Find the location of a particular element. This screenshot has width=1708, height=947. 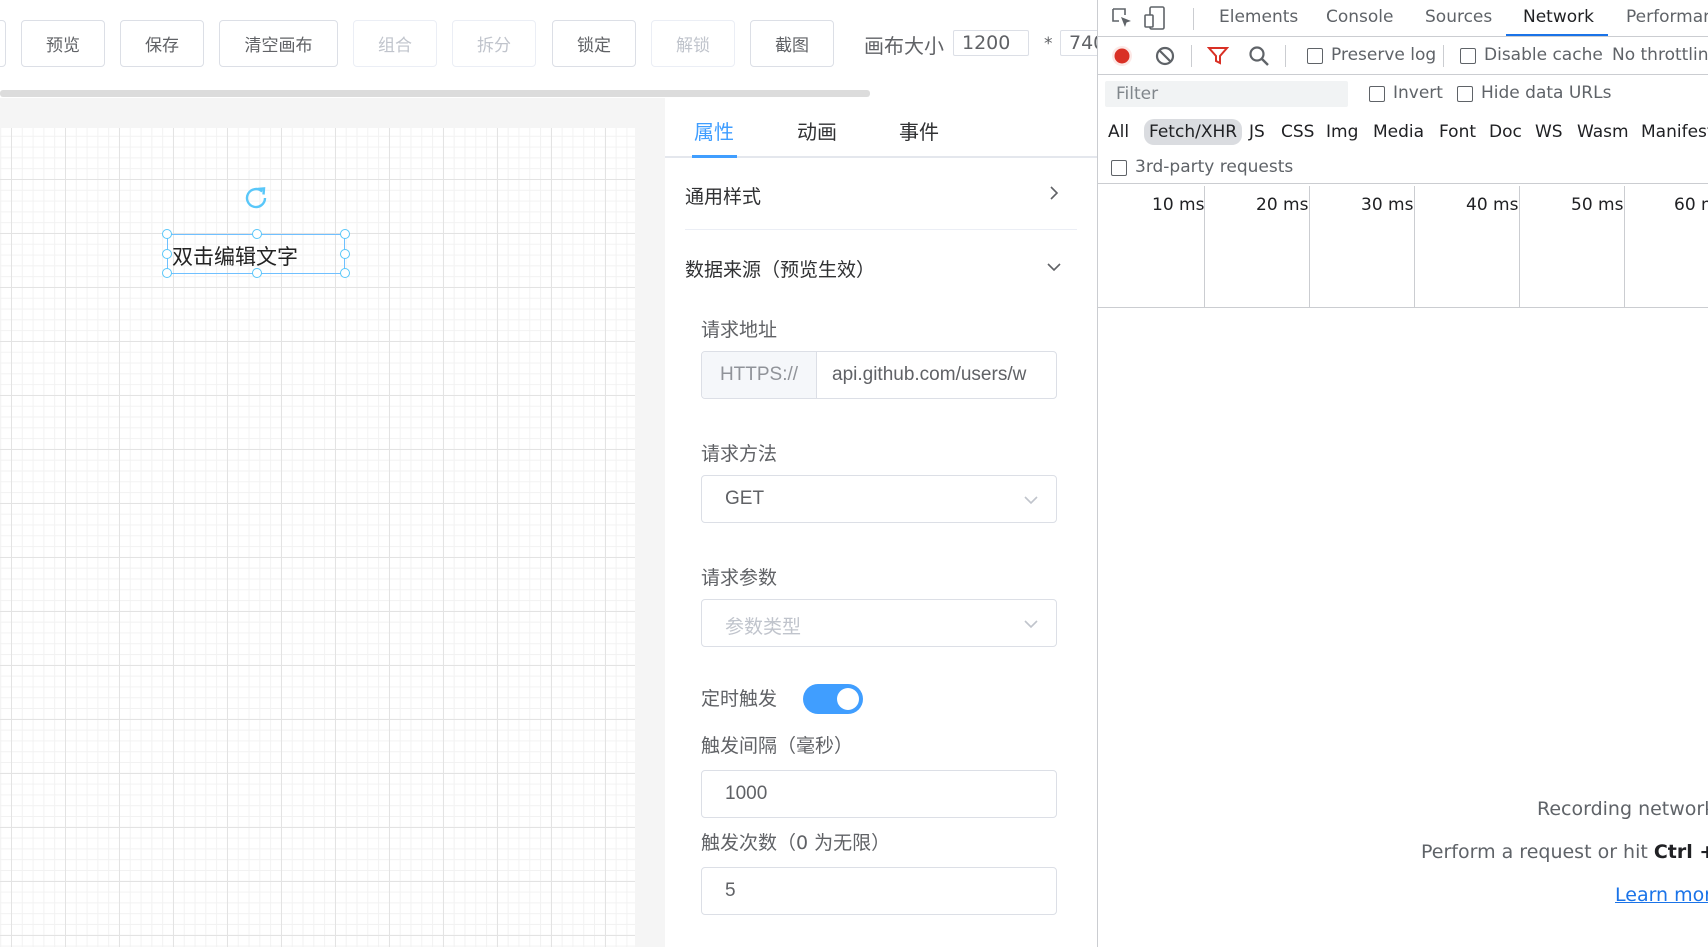

tab-properties: 属性 is located at coordinates (714, 130).